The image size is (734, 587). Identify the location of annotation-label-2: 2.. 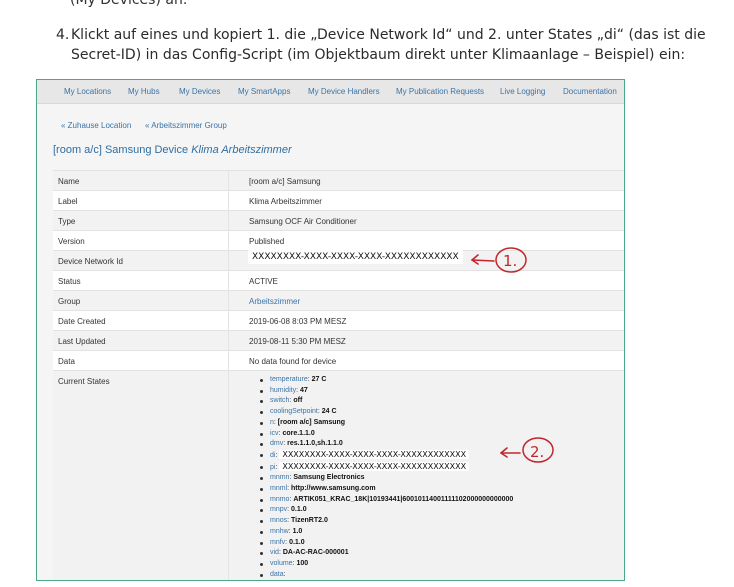
(537, 452).